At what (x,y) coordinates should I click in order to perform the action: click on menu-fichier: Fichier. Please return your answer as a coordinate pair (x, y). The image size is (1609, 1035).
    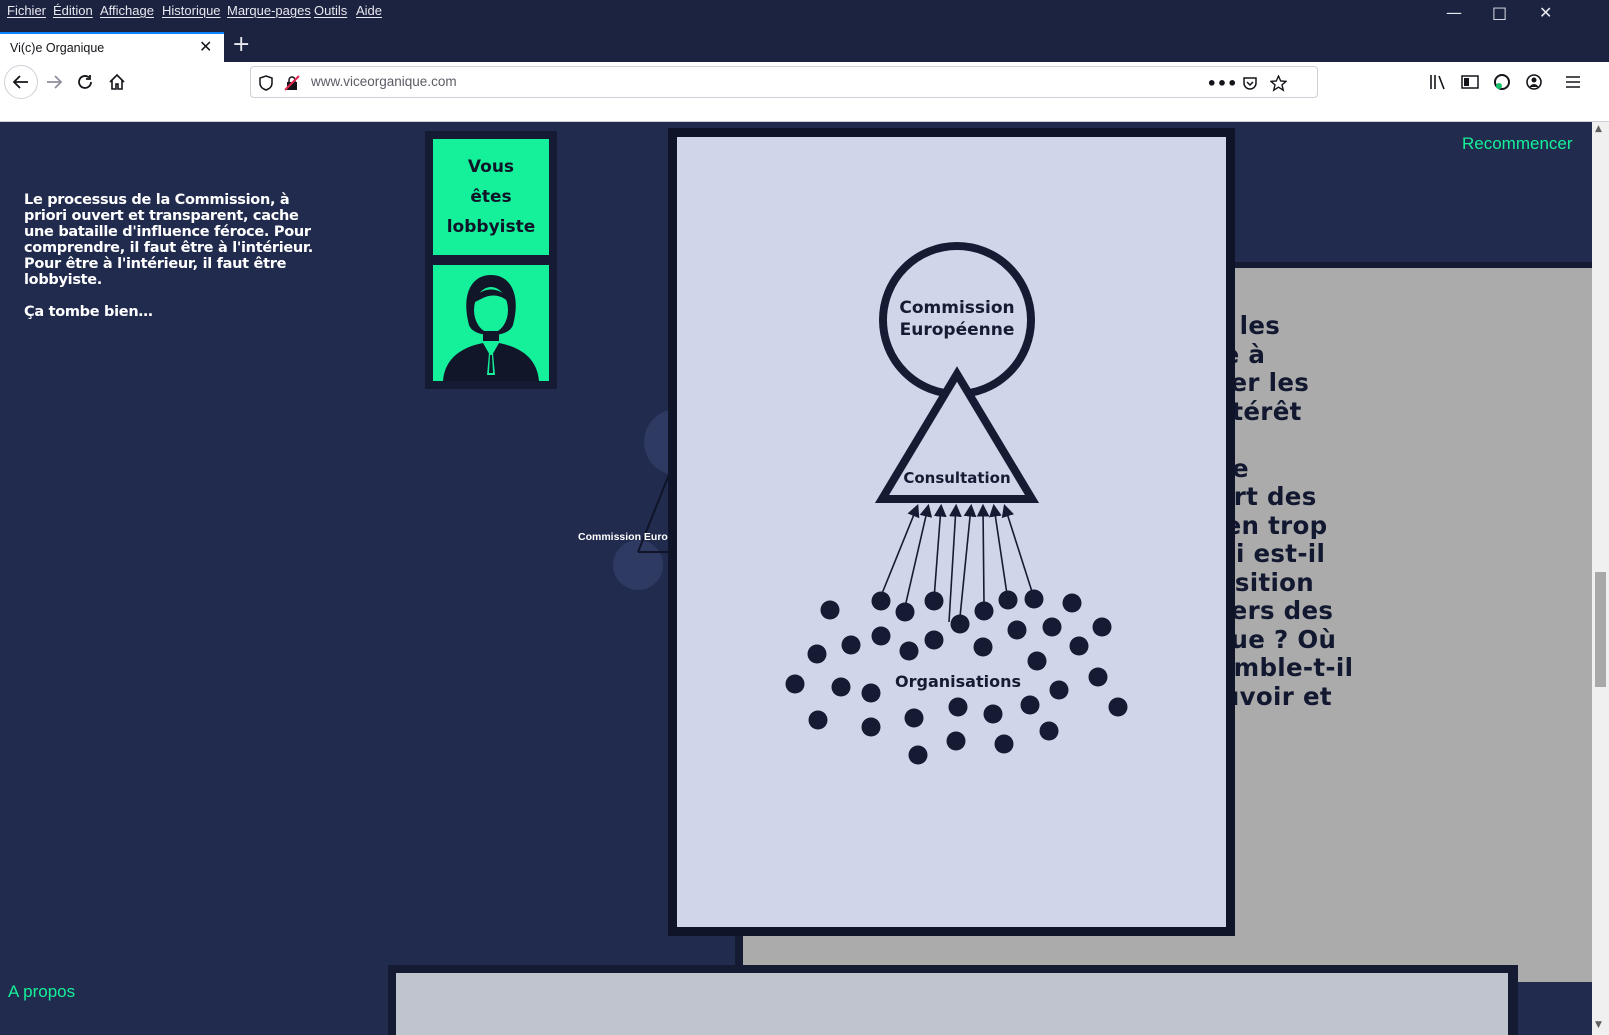
    Looking at the image, I should click on (26, 10).